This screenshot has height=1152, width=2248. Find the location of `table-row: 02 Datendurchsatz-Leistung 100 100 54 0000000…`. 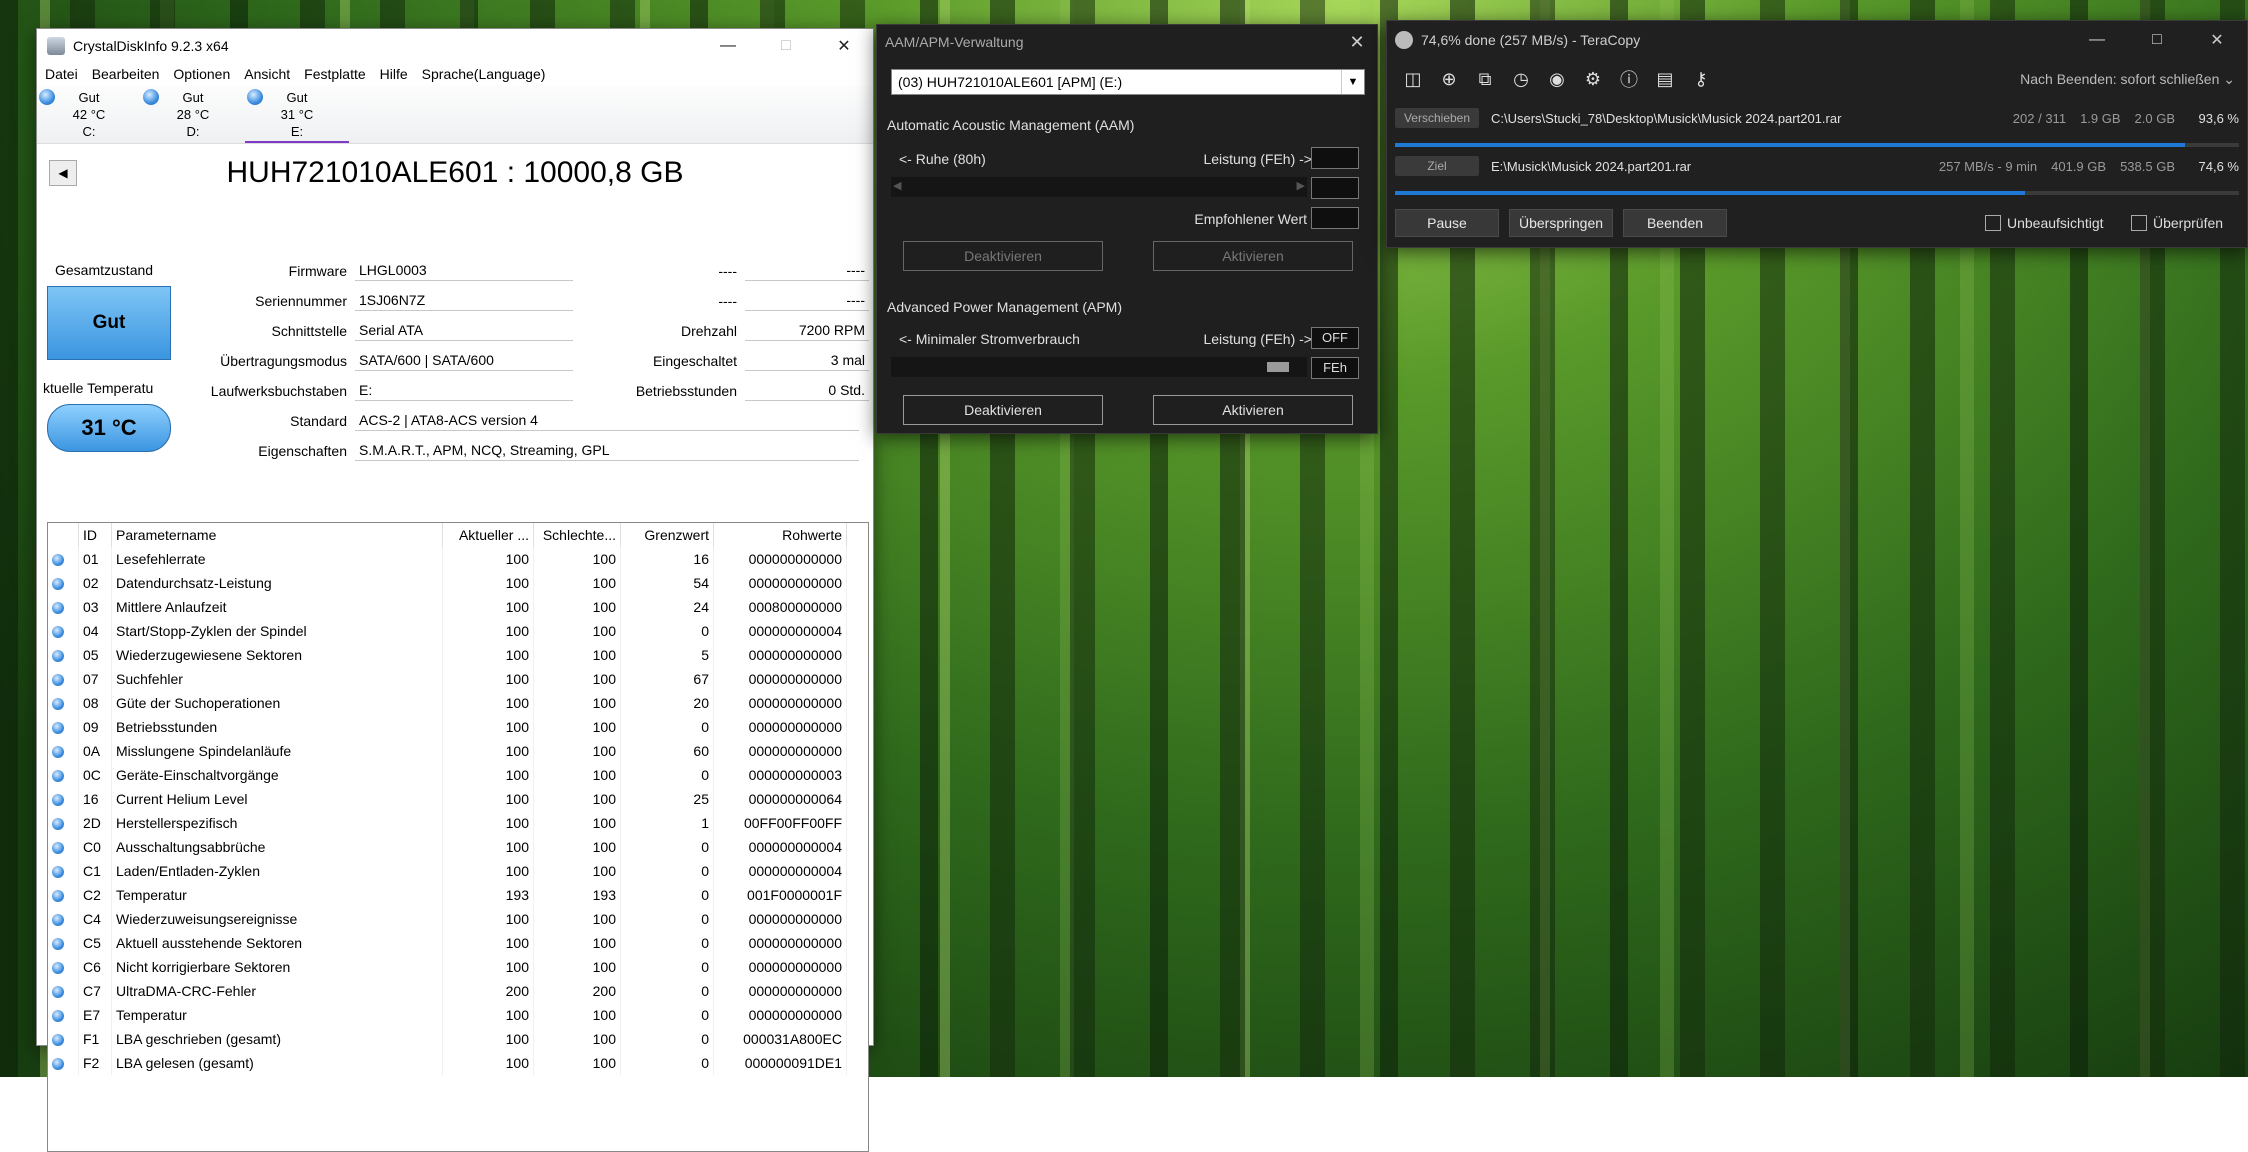

table-row: 02 Datendurchsatz-Leistung 100 100 54 0000000… is located at coordinates (447, 583).